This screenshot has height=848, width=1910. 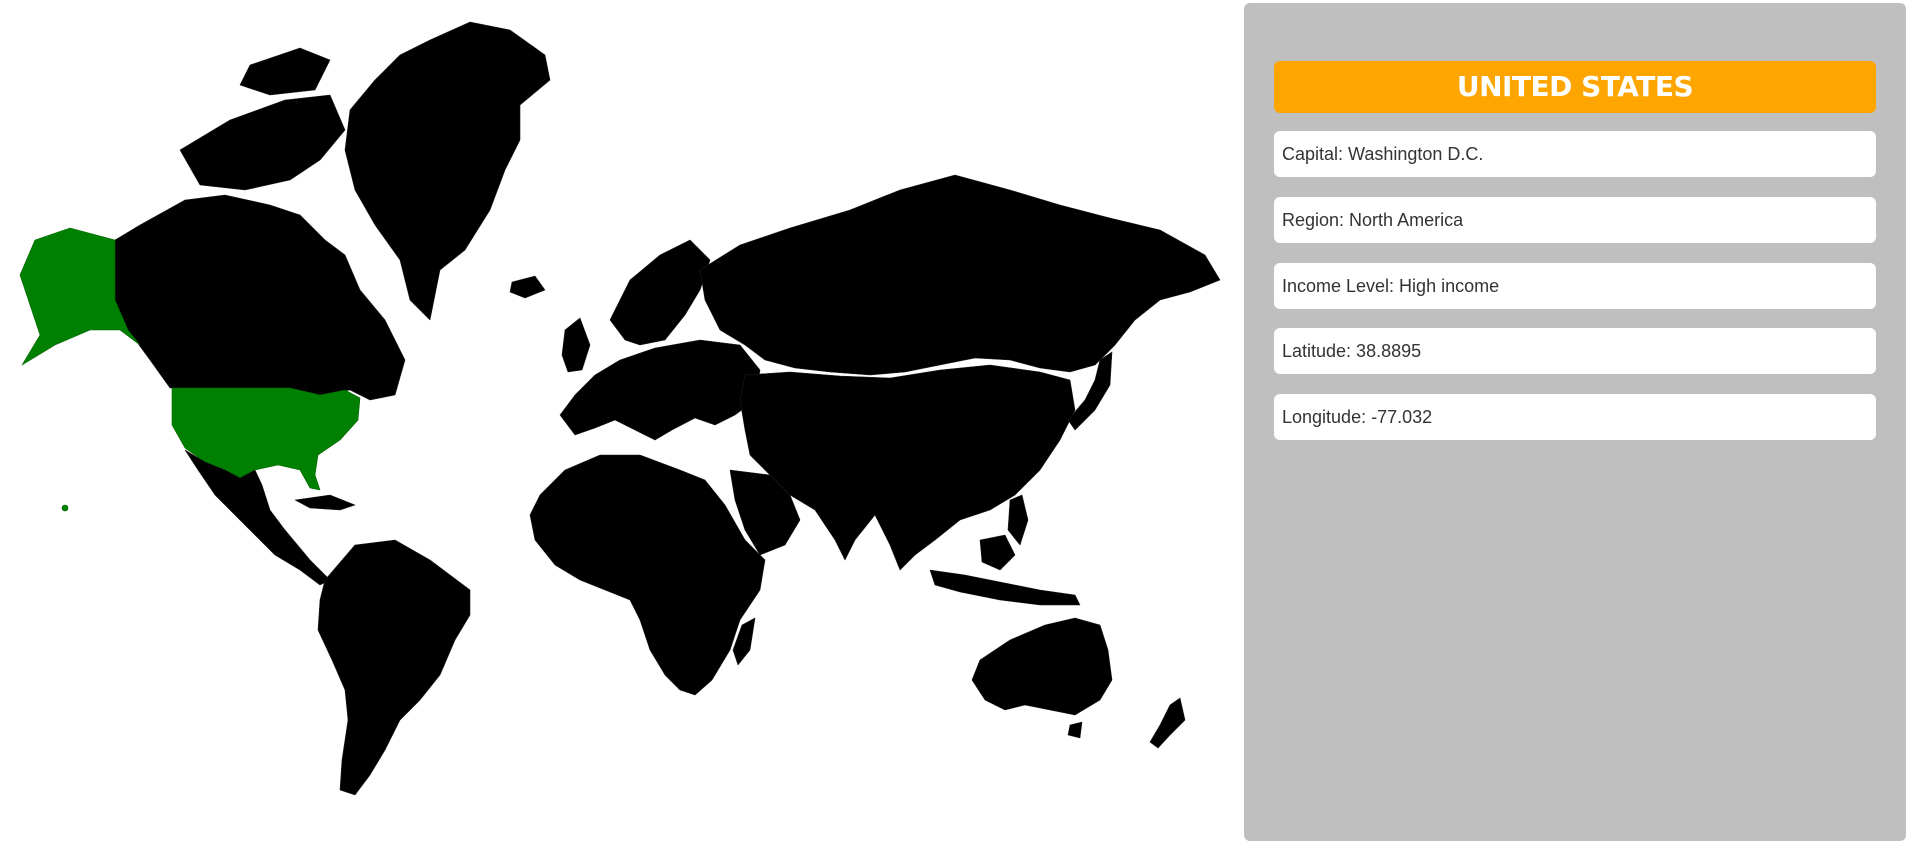 What do you see at coordinates (1575, 417) in the screenshot?
I see `longitude-row: Longitude: -77.032` at bounding box center [1575, 417].